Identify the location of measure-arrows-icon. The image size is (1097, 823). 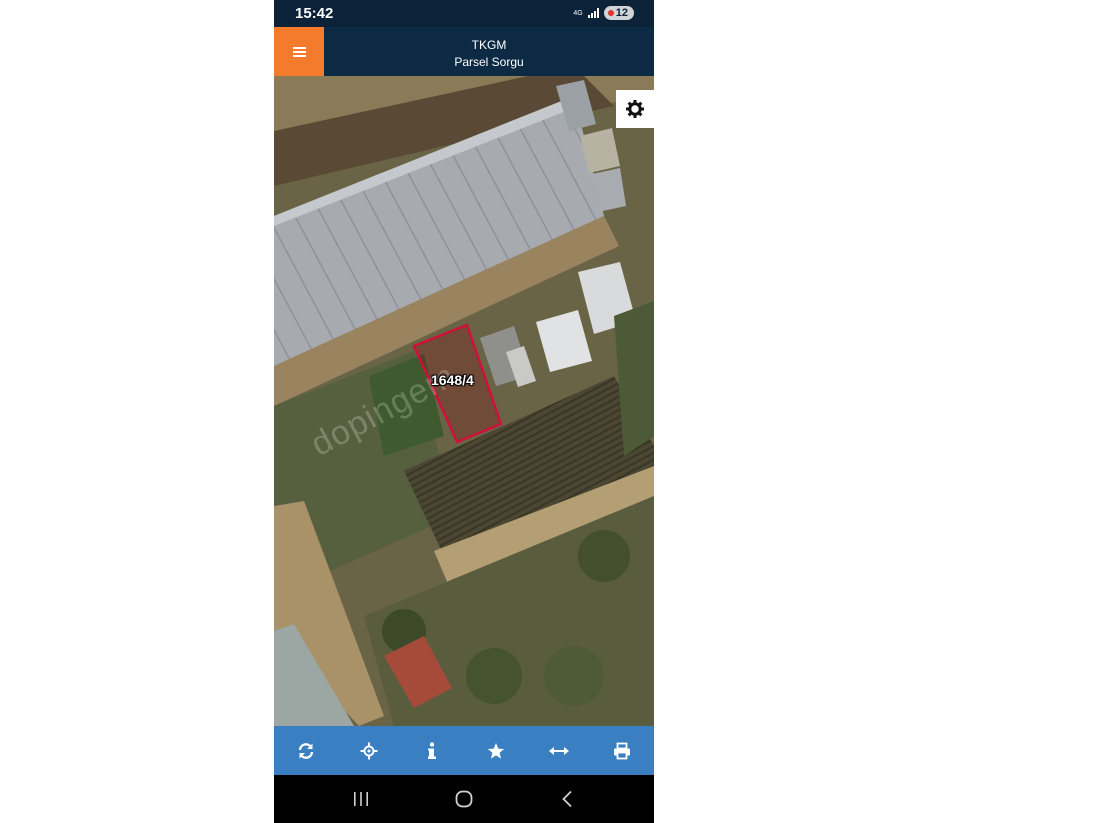
(558, 750).